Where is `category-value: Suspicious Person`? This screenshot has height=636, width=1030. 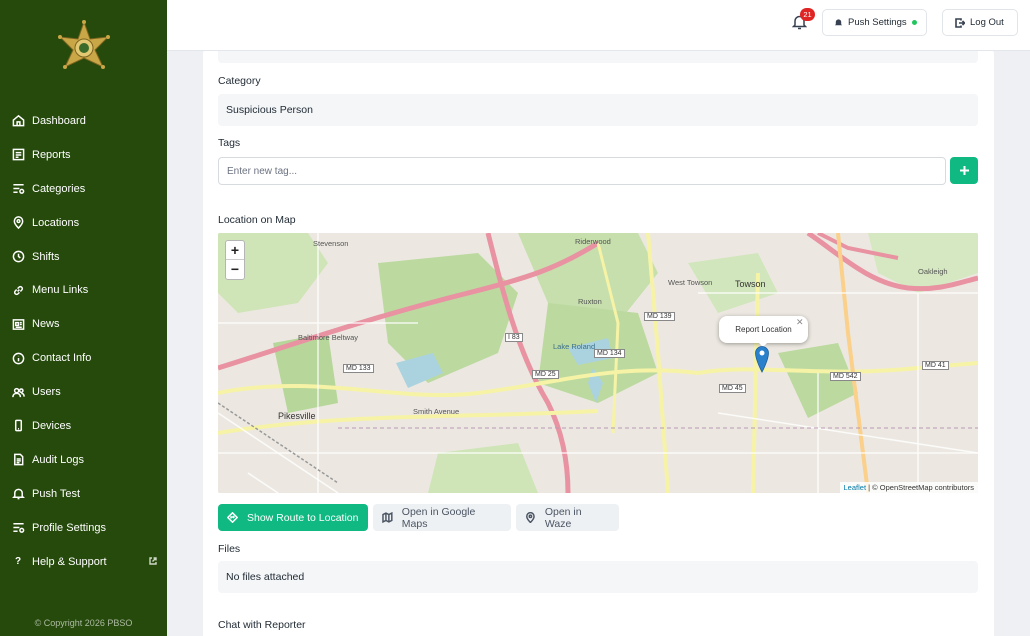 category-value: Suspicious Person is located at coordinates (598, 110).